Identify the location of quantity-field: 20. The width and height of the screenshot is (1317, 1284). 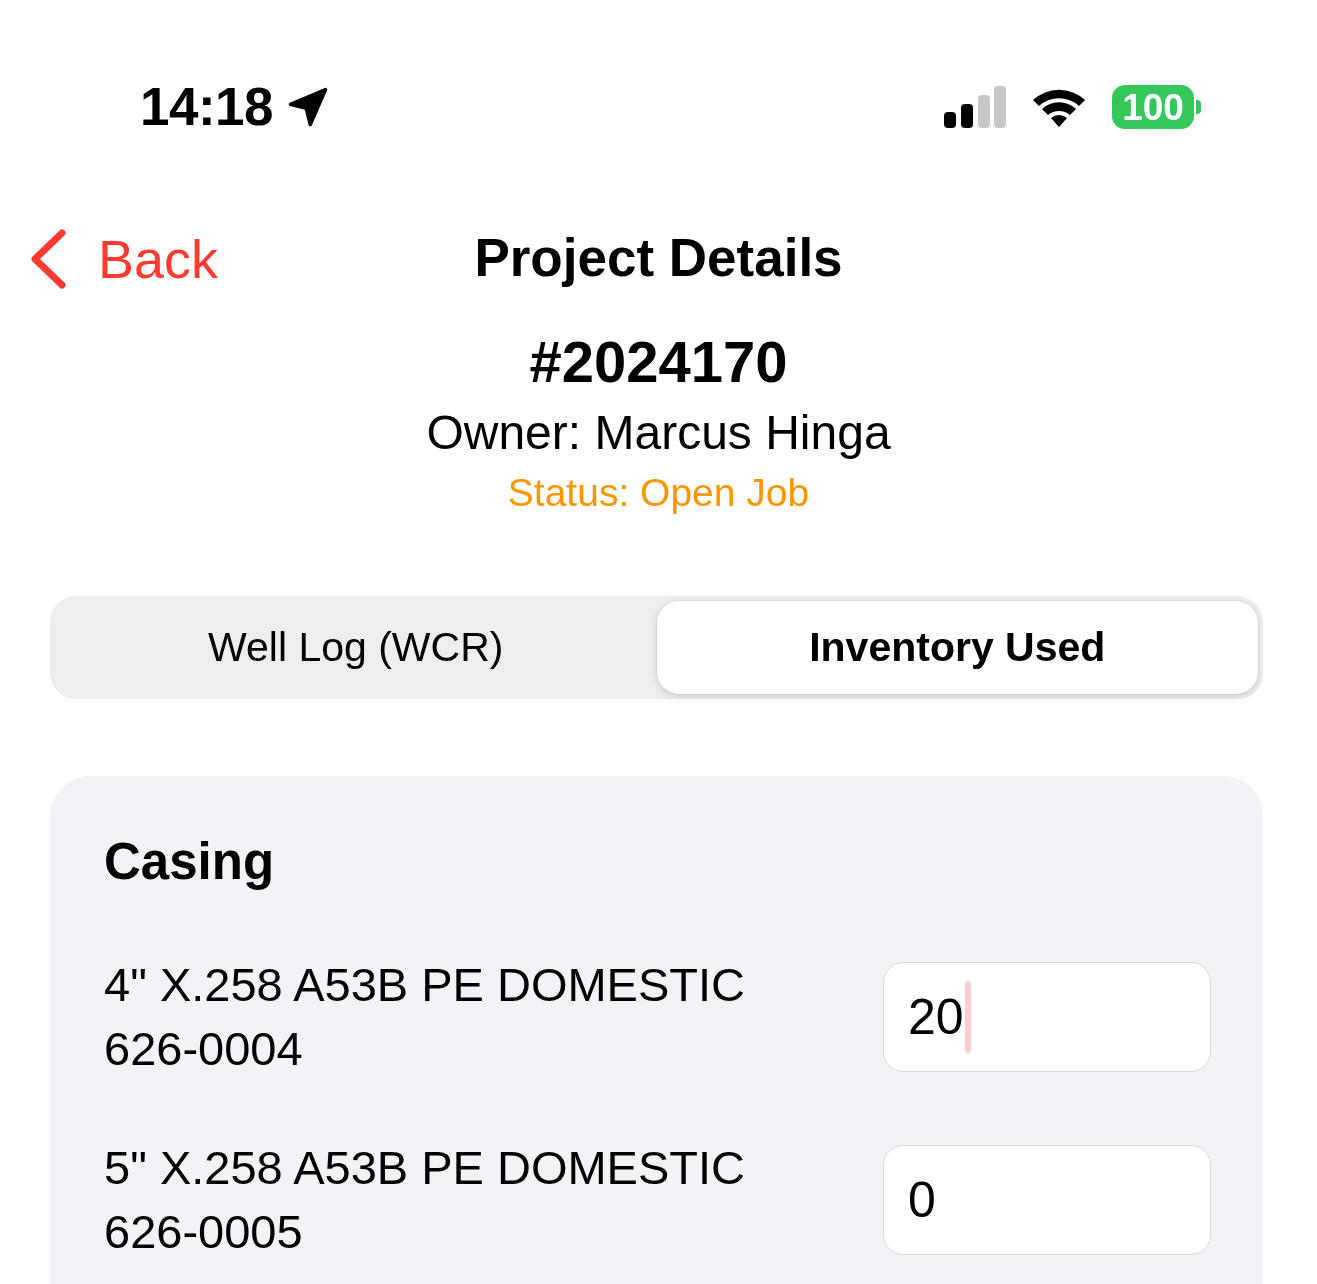
(1047, 1017).